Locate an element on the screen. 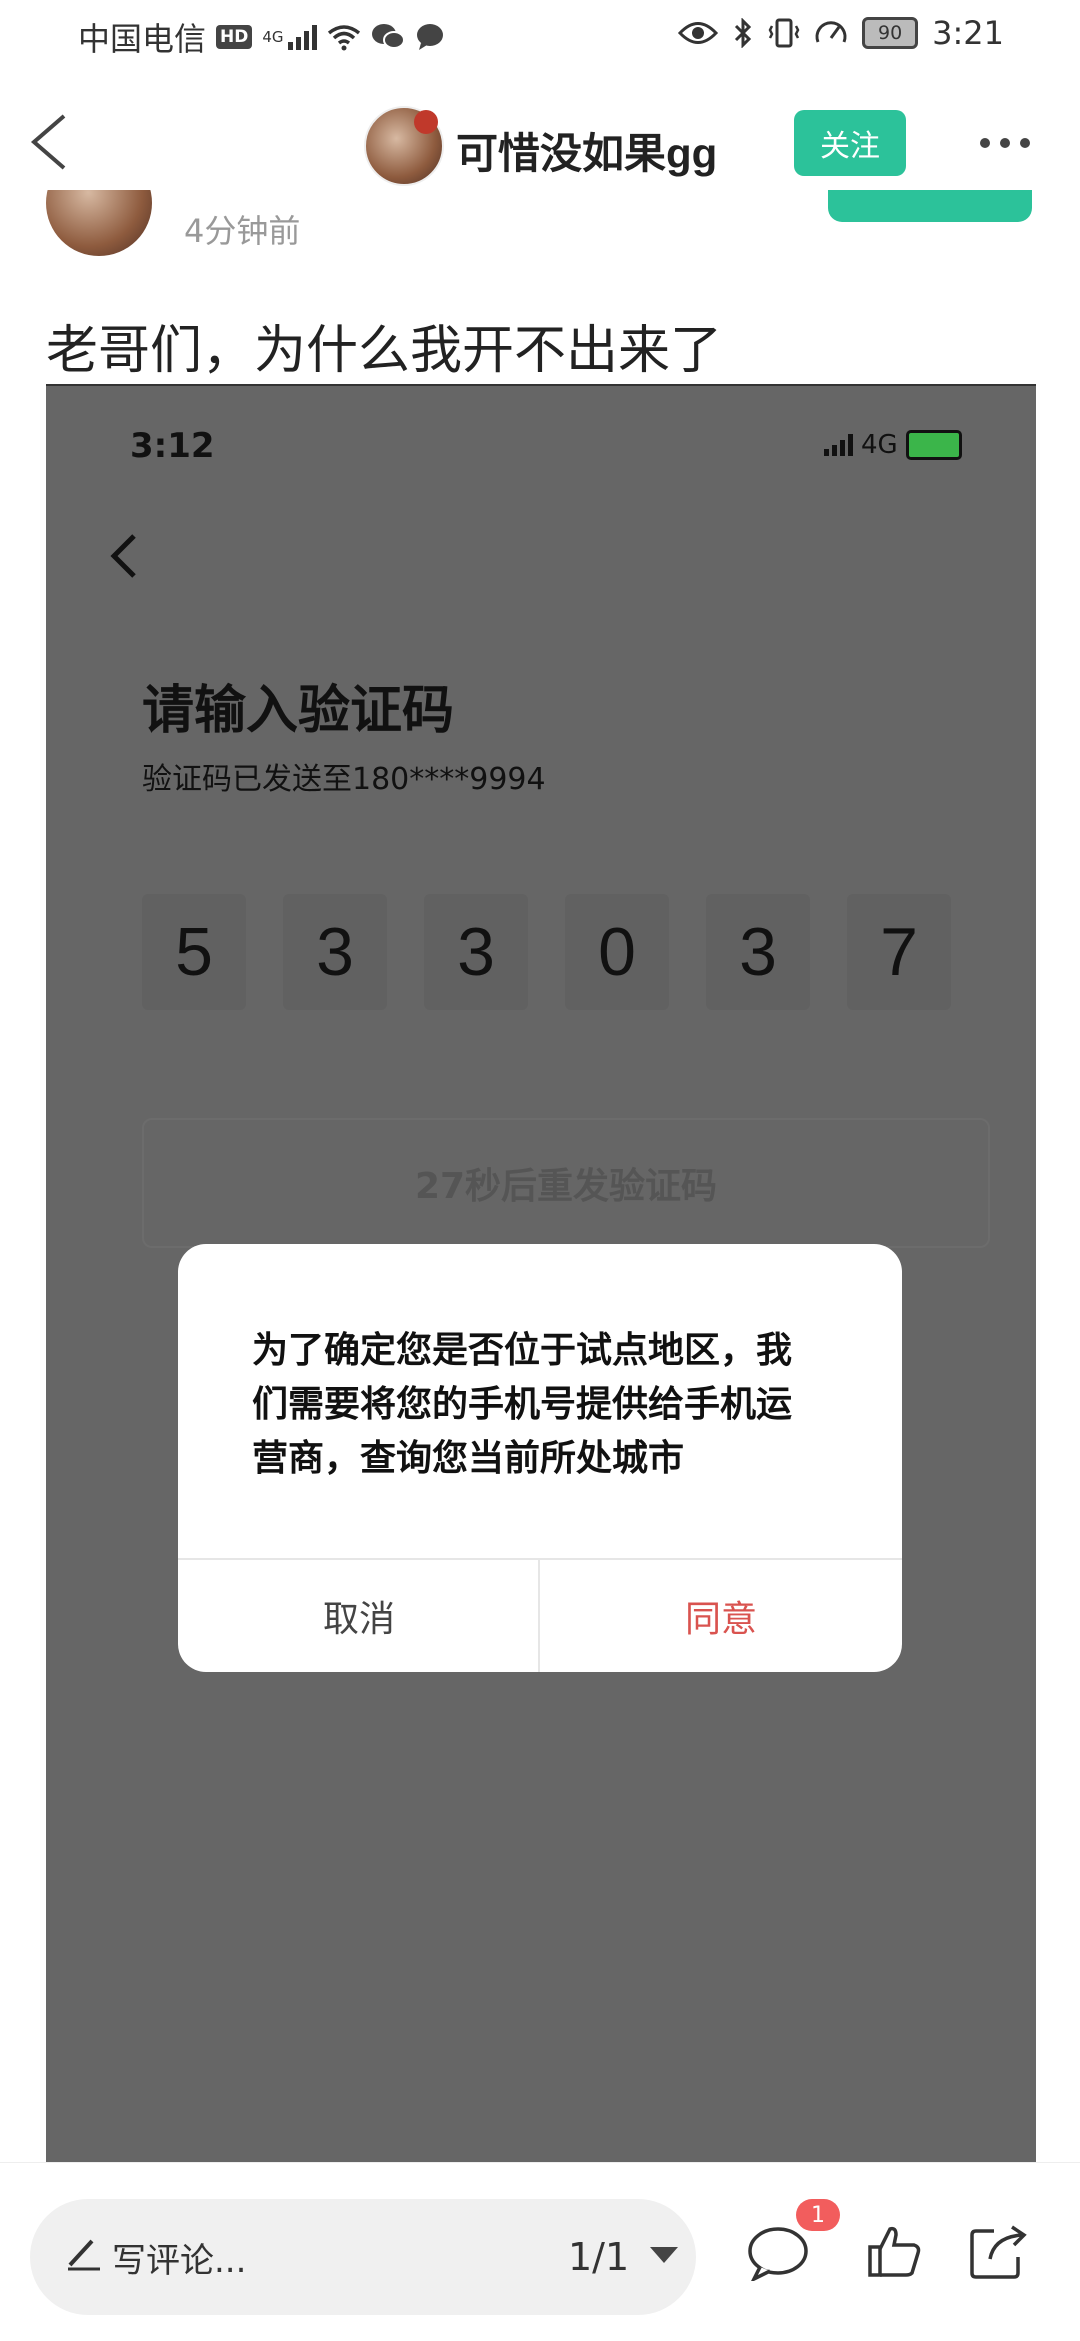  speed-icon is located at coordinates (831, 32).